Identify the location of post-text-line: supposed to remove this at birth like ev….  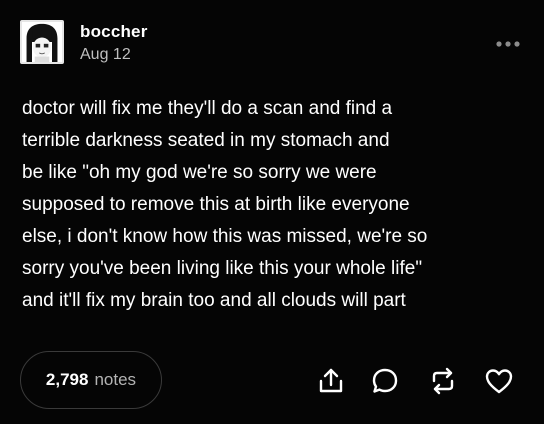
(216, 204).